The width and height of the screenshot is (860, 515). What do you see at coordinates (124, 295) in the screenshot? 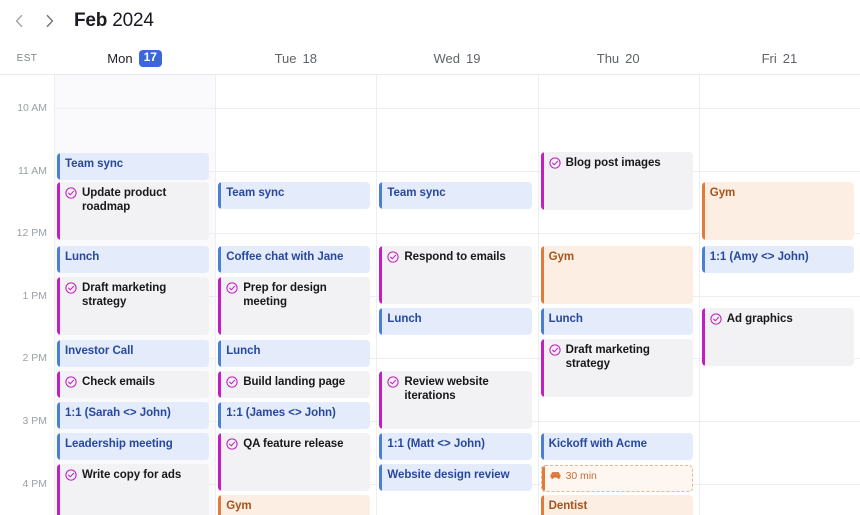
I see `event-title: Draft marketing strategy` at bounding box center [124, 295].